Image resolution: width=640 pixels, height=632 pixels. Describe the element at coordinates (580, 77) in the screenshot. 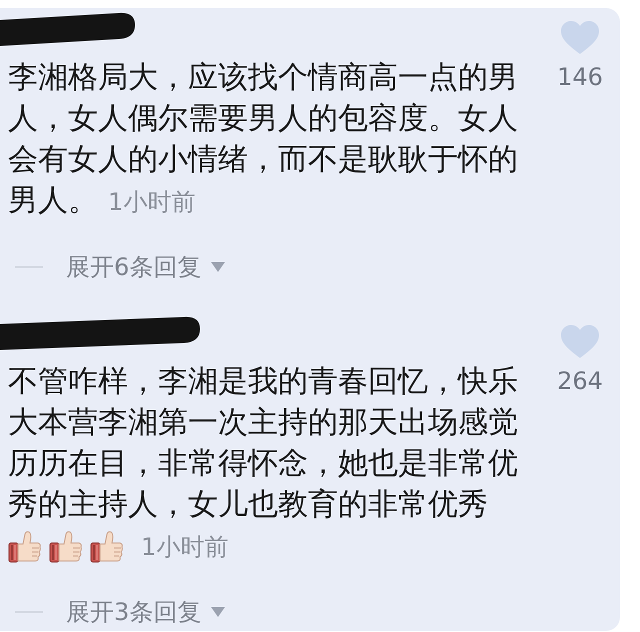

I see `like-count: 146` at that location.